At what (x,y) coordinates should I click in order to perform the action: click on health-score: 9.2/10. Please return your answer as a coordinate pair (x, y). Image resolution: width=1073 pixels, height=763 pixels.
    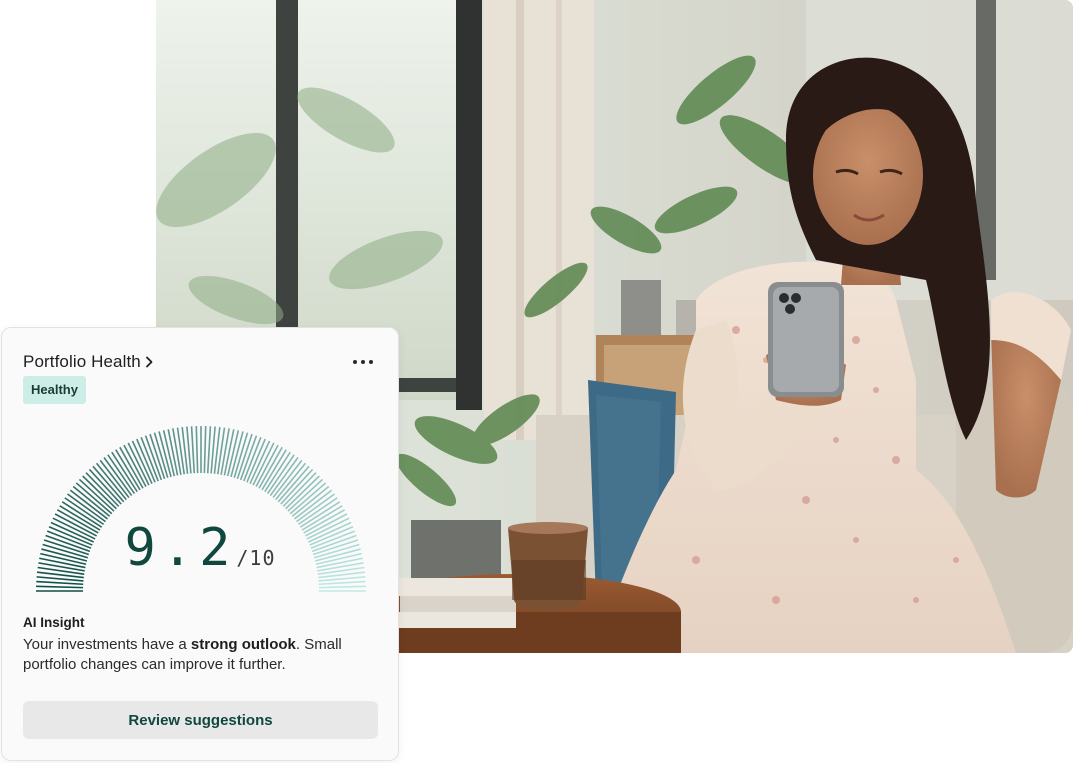
    Looking at the image, I should click on (200, 548).